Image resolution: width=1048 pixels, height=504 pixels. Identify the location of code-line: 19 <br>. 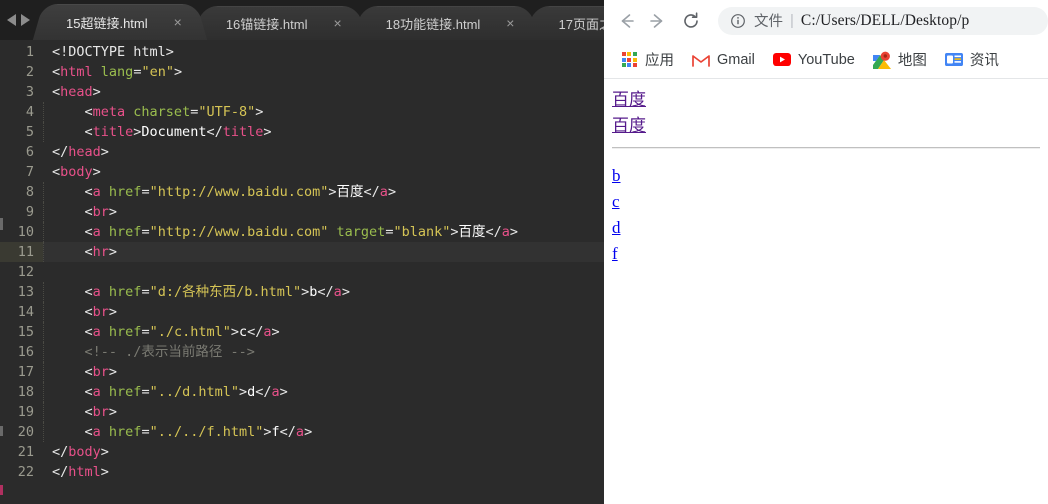
(302, 412).